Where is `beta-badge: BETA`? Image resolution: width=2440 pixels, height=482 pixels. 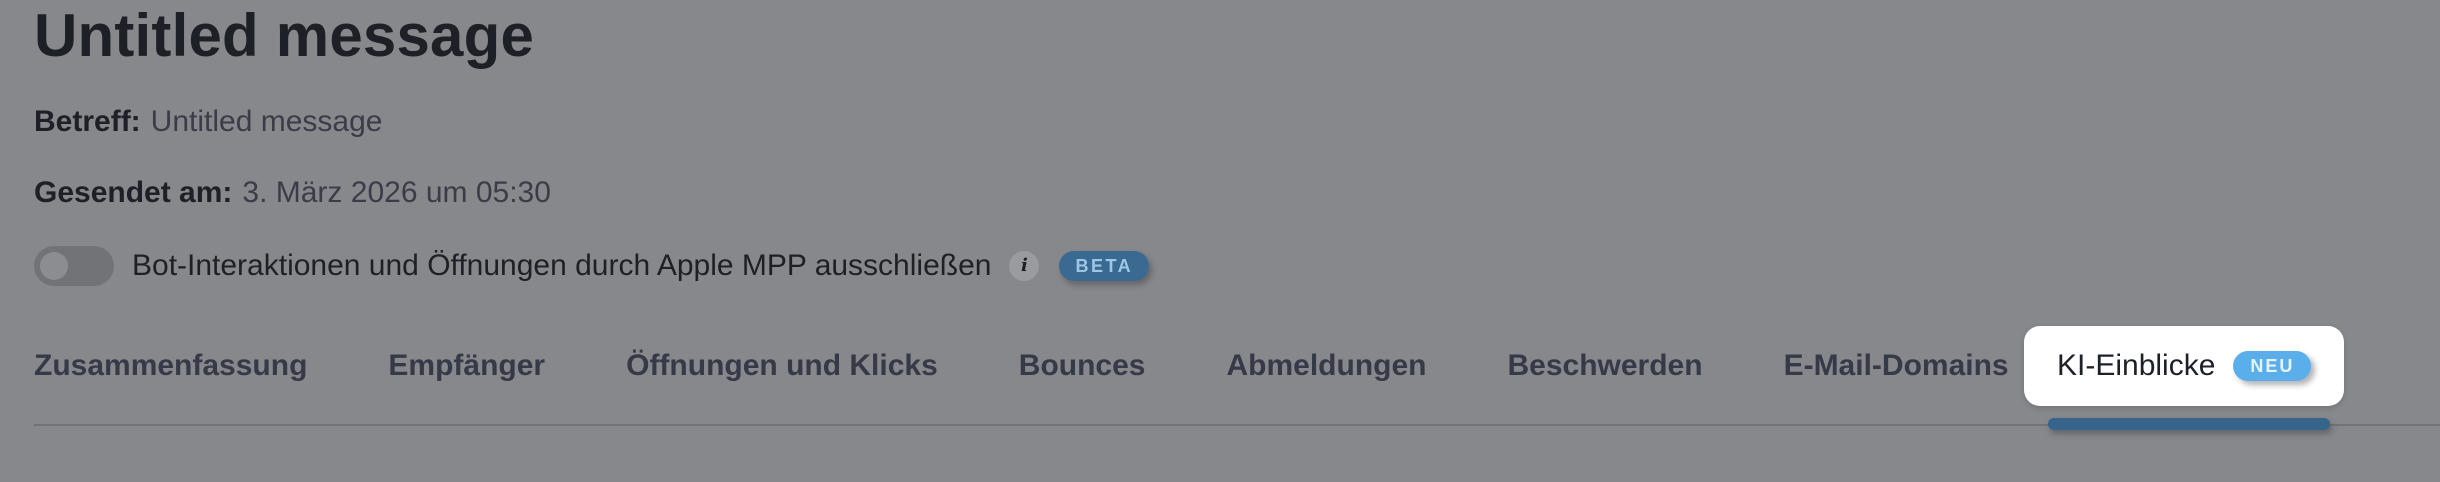 beta-badge: BETA is located at coordinates (1104, 266).